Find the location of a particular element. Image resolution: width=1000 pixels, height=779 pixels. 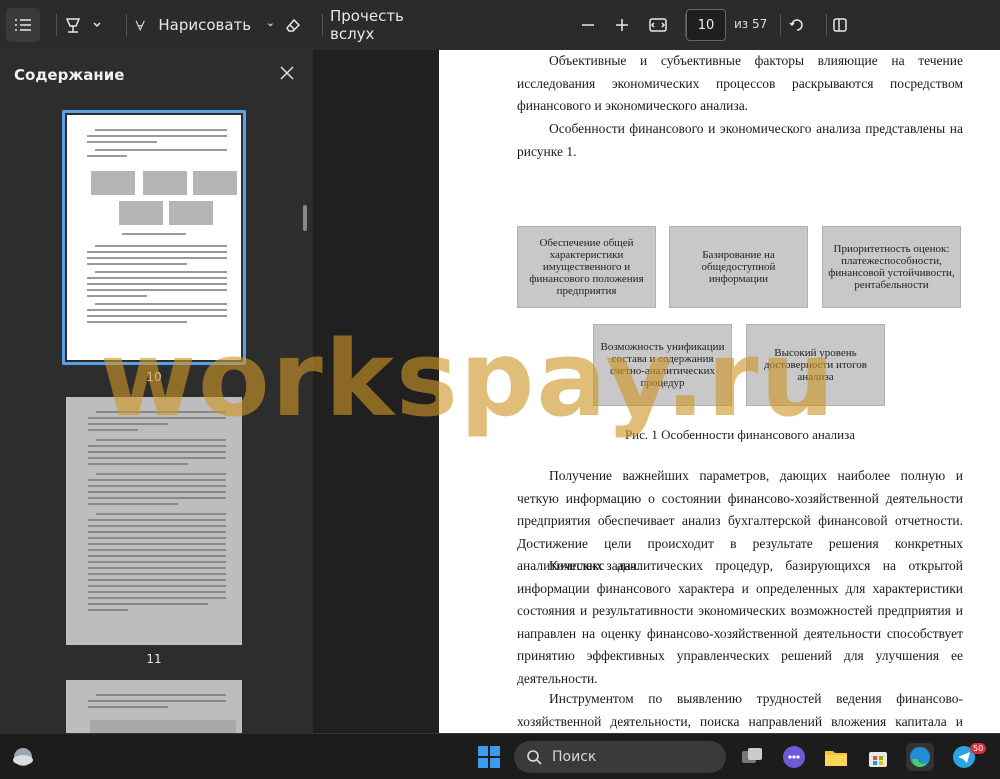

eraser-icon is located at coordinates (293, 25).